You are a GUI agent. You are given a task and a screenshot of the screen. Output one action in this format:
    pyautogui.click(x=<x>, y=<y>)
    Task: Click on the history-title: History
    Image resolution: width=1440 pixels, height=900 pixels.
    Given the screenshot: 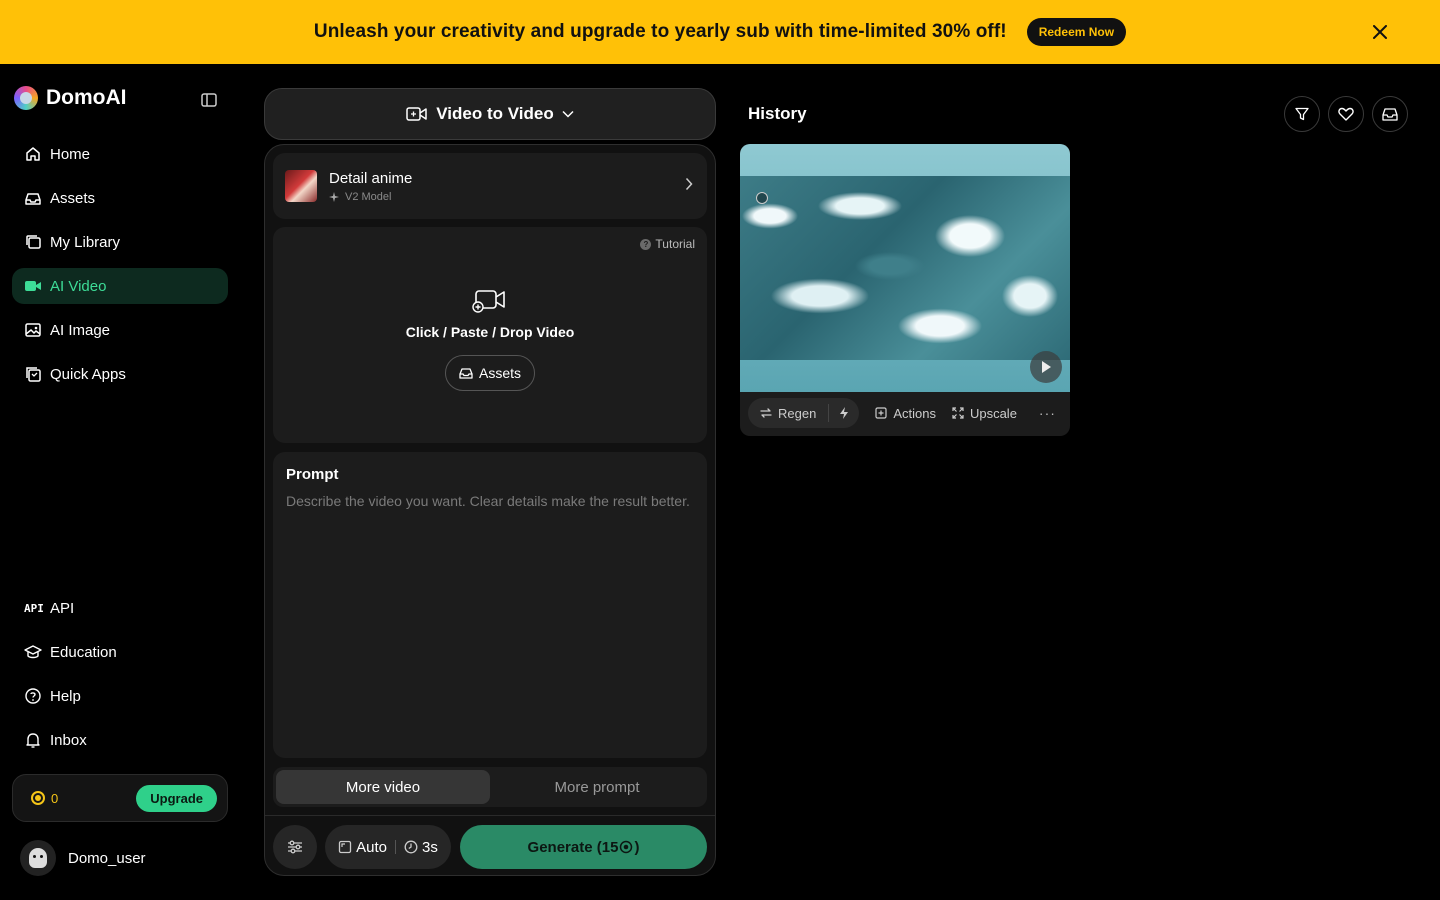 What is the action you would take?
    pyautogui.click(x=777, y=113)
    